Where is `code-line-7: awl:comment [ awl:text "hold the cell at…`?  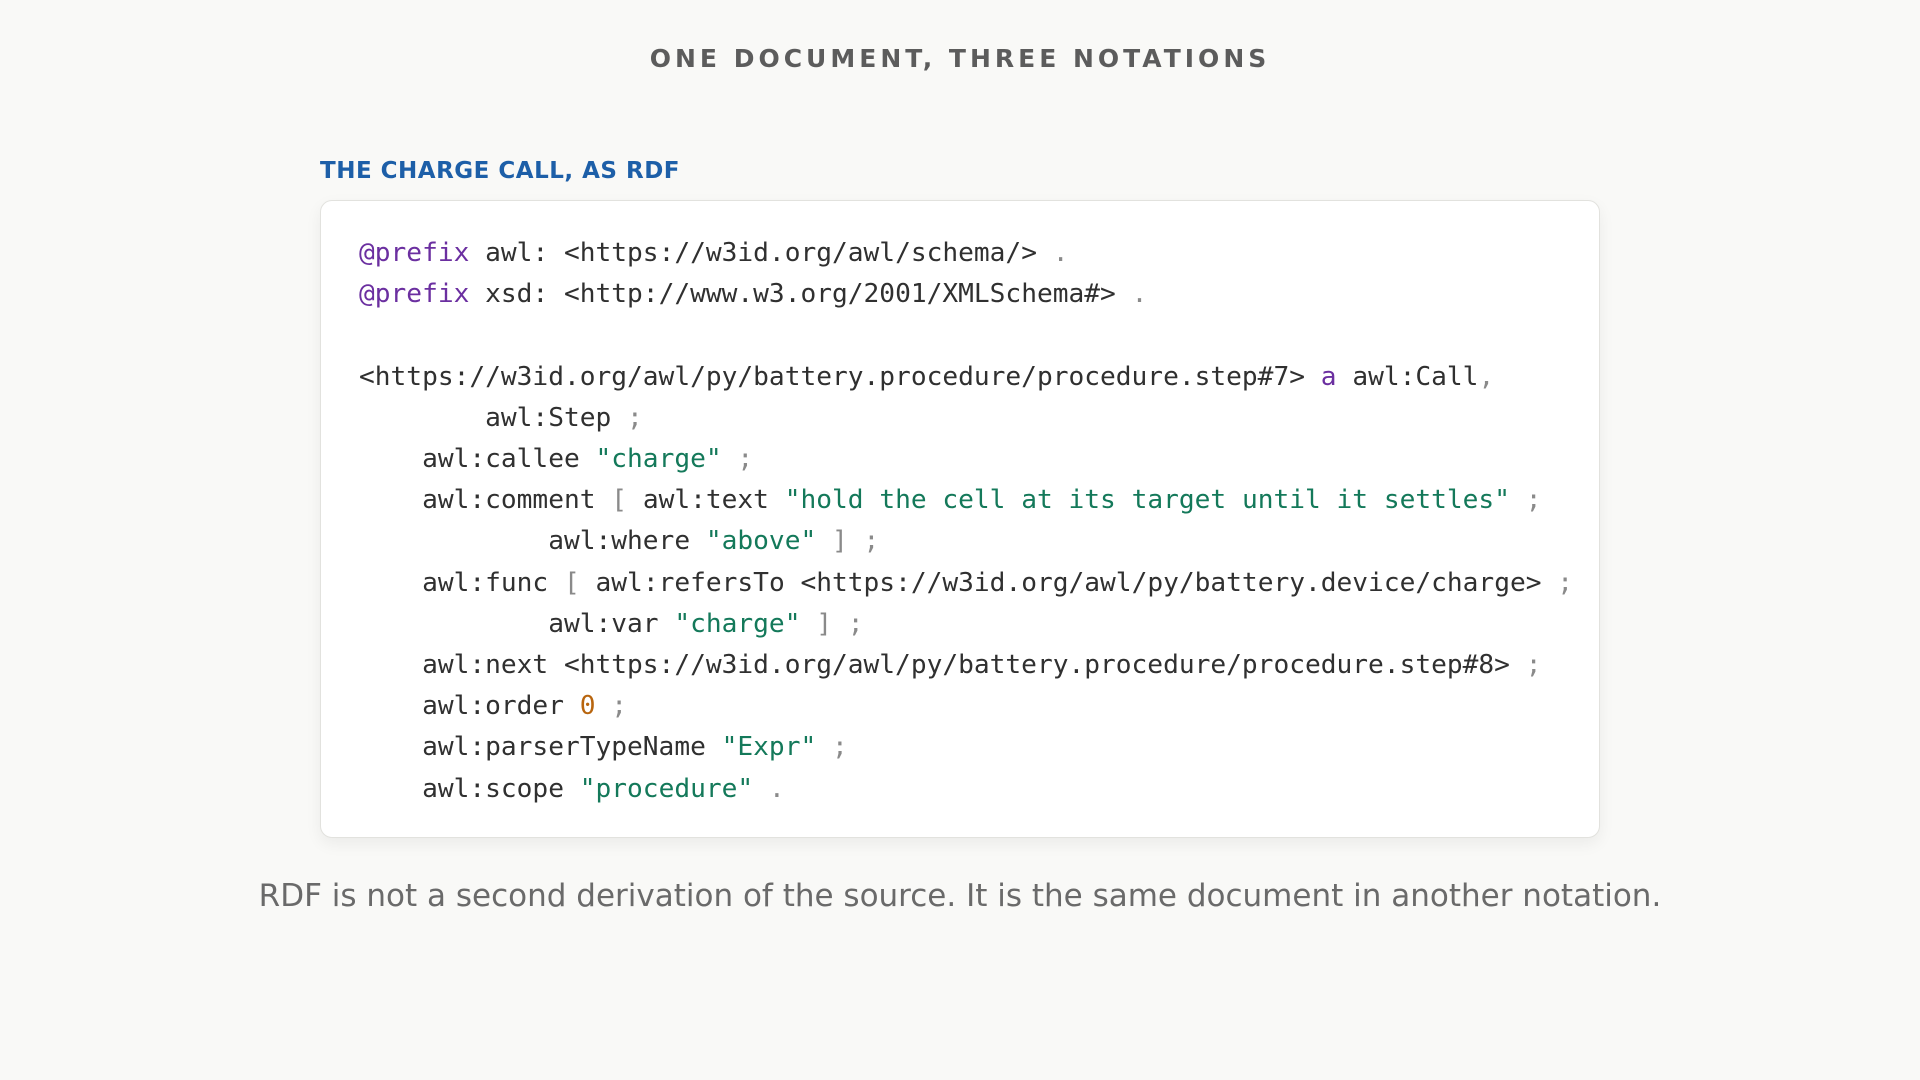 code-line-7: awl:comment [ awl:text "hold the cell at… is located at coordinates (950, 500).